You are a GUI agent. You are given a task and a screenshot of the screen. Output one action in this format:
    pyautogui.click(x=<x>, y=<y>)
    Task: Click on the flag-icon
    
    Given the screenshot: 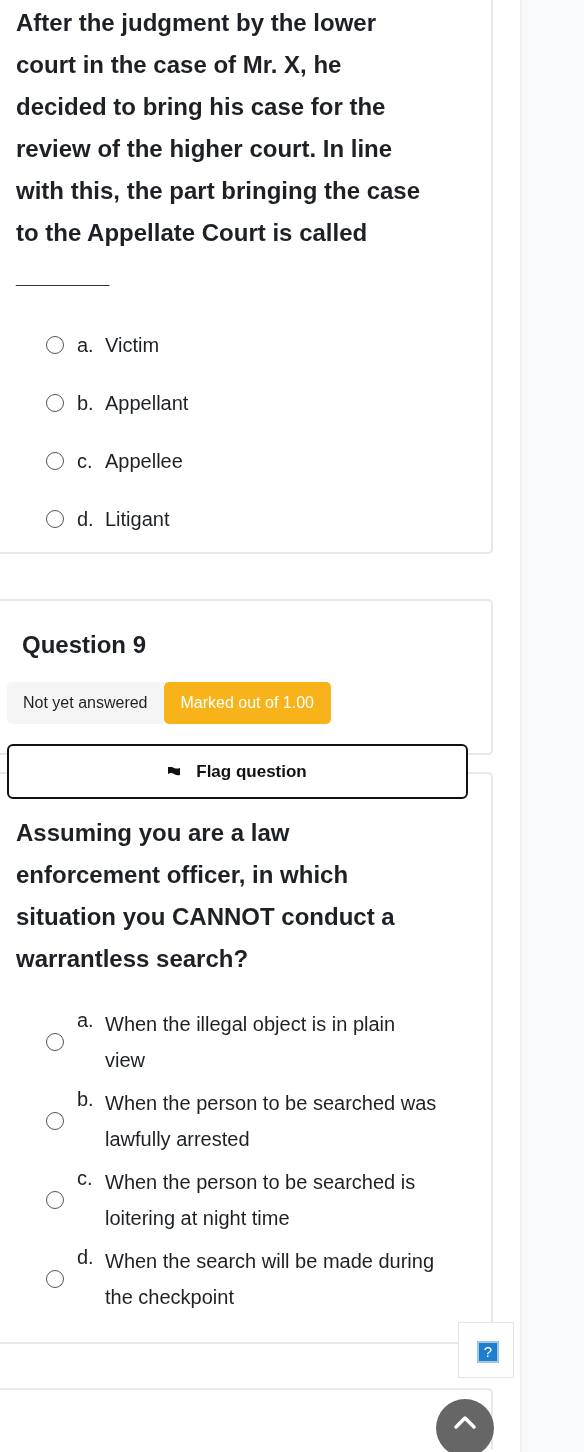 What is the action you would take?
    pyautogui.click(x=174, y=771)
    